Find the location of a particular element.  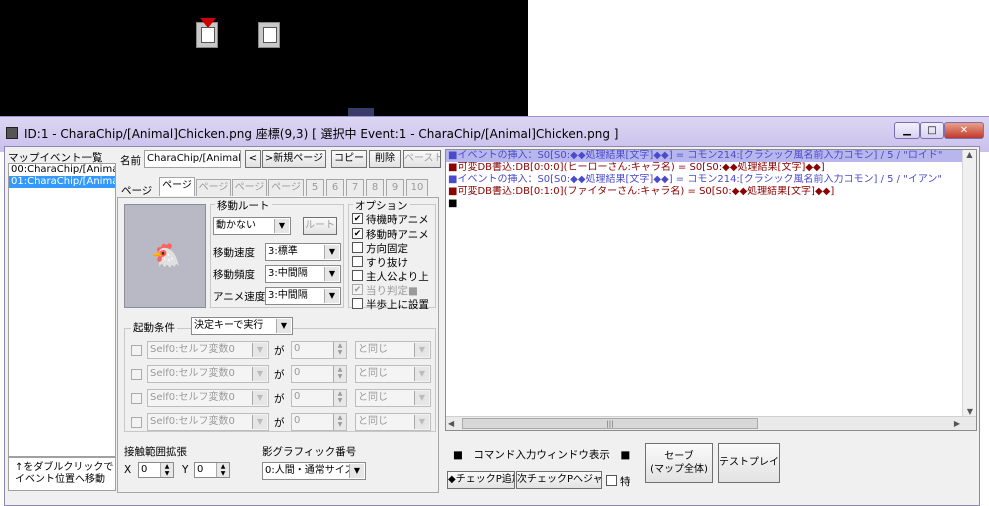

scroll-thumb: ||| is located at coordinates (610, 423).